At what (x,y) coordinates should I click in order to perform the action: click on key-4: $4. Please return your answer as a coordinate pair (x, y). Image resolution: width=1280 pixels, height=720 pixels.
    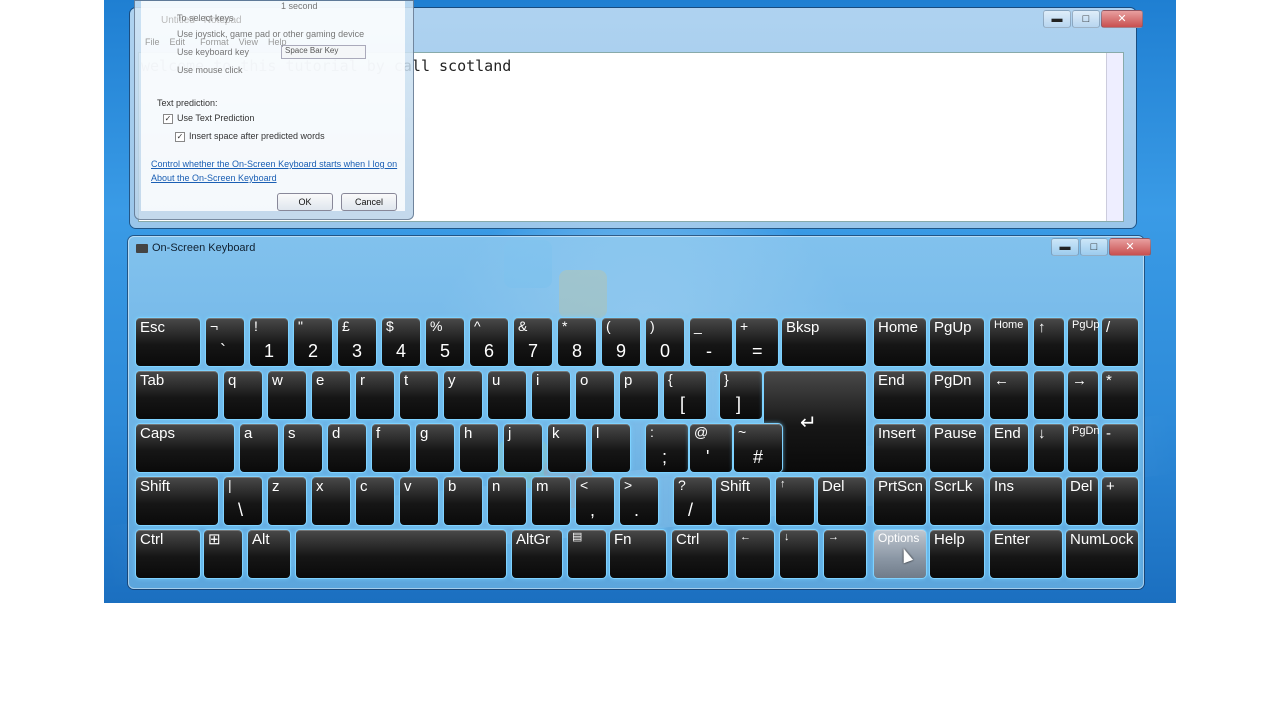
    Looking at the image, I should click on (401, 342).